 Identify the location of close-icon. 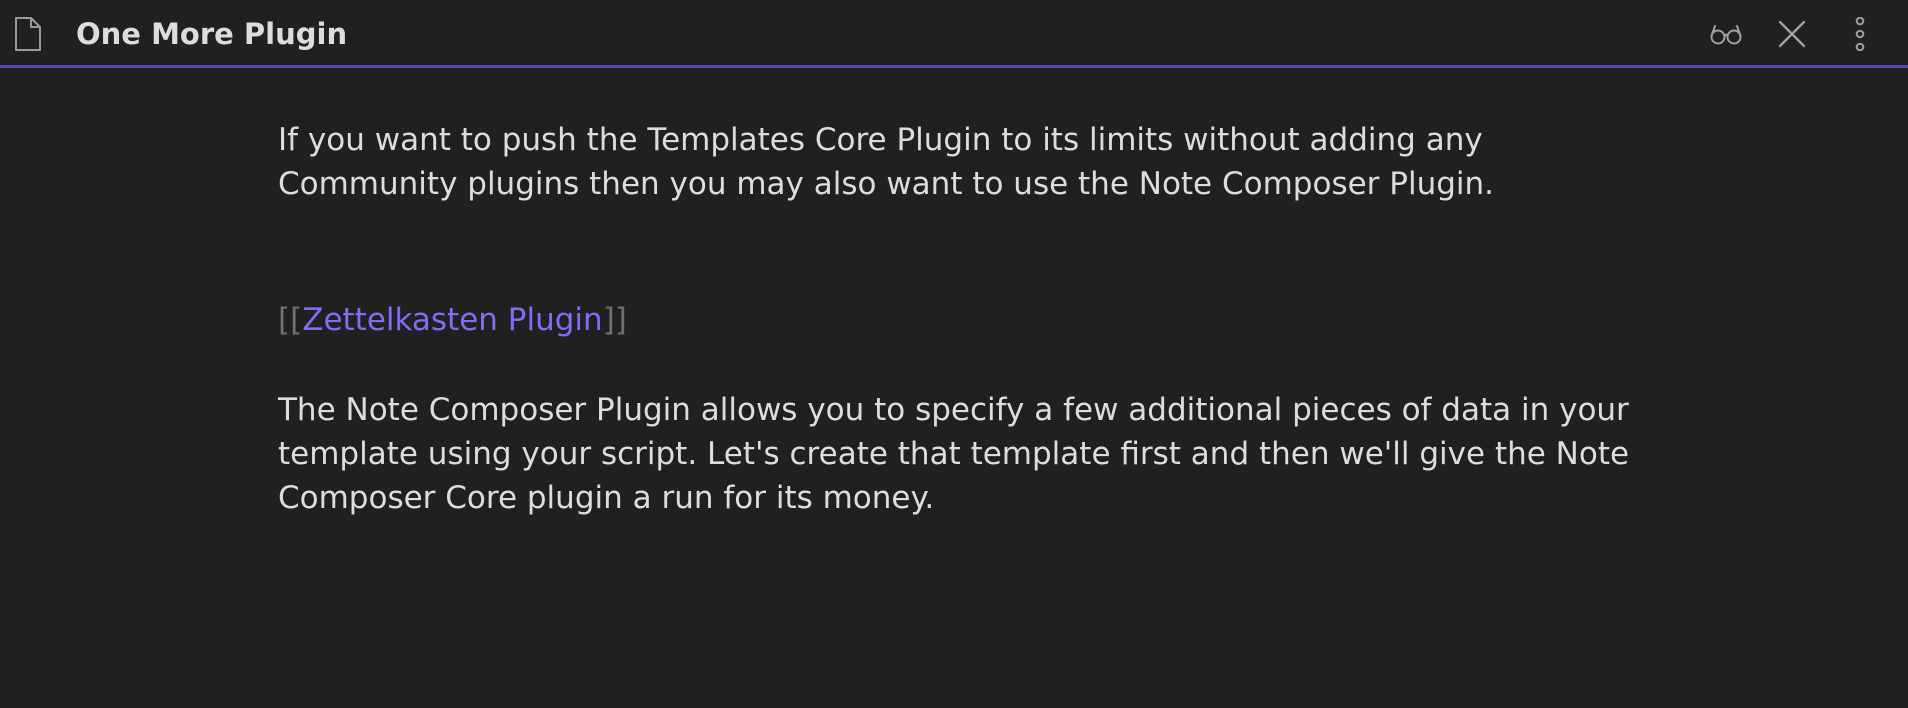
(1792, 34).